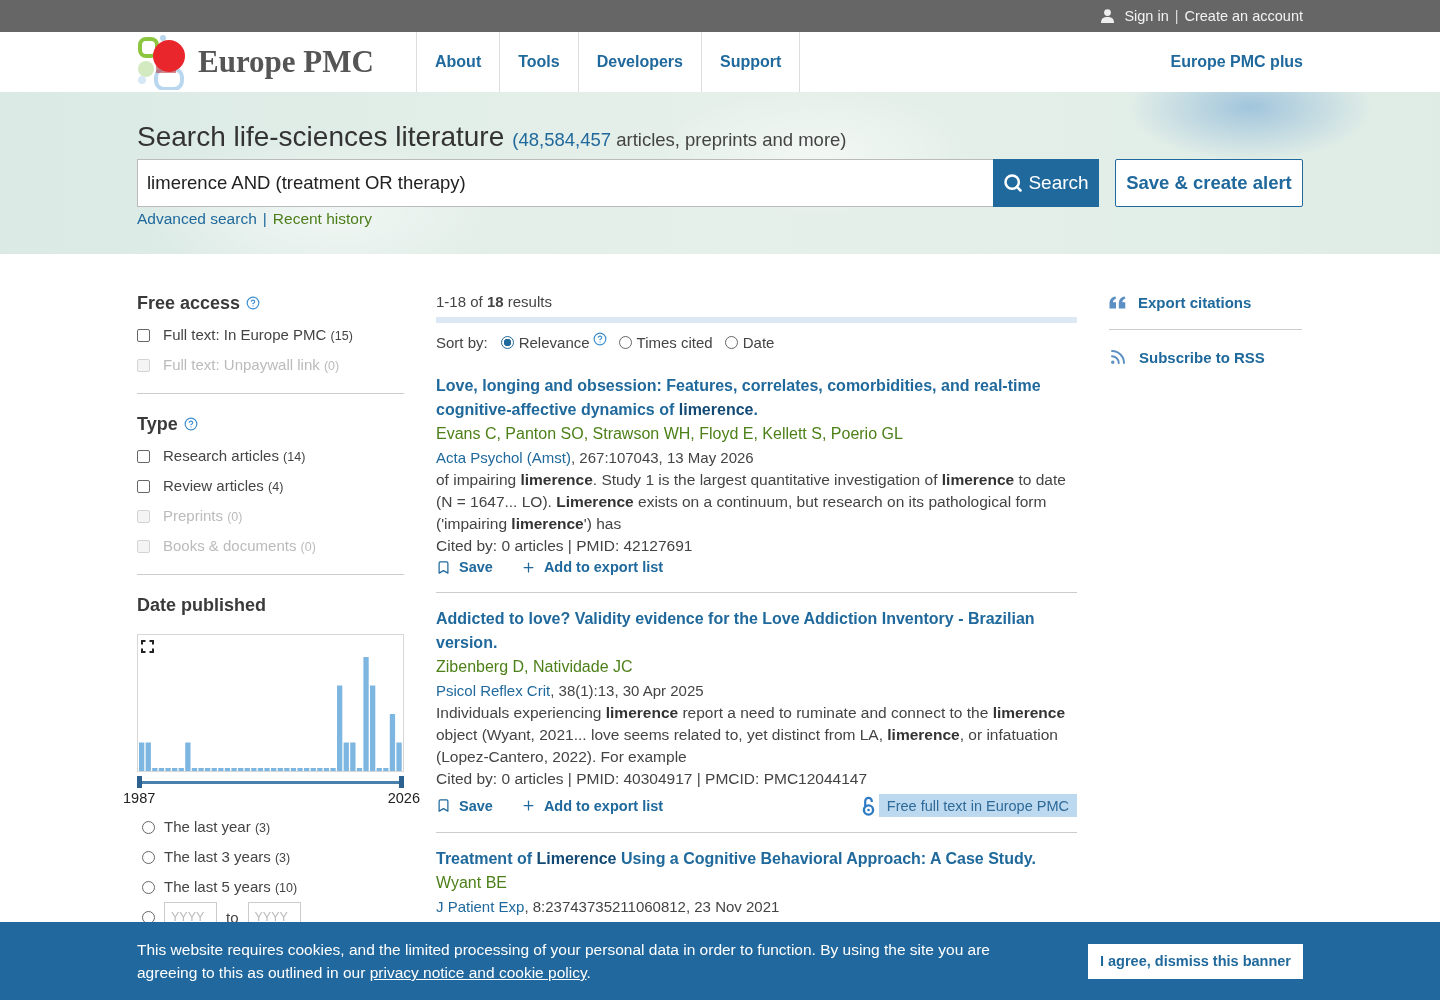 This screenshot has height=1000, width=1440. Describe the element at coordinates (538, 62) in the screenshot. I see `nav-link: Tools` at that location.